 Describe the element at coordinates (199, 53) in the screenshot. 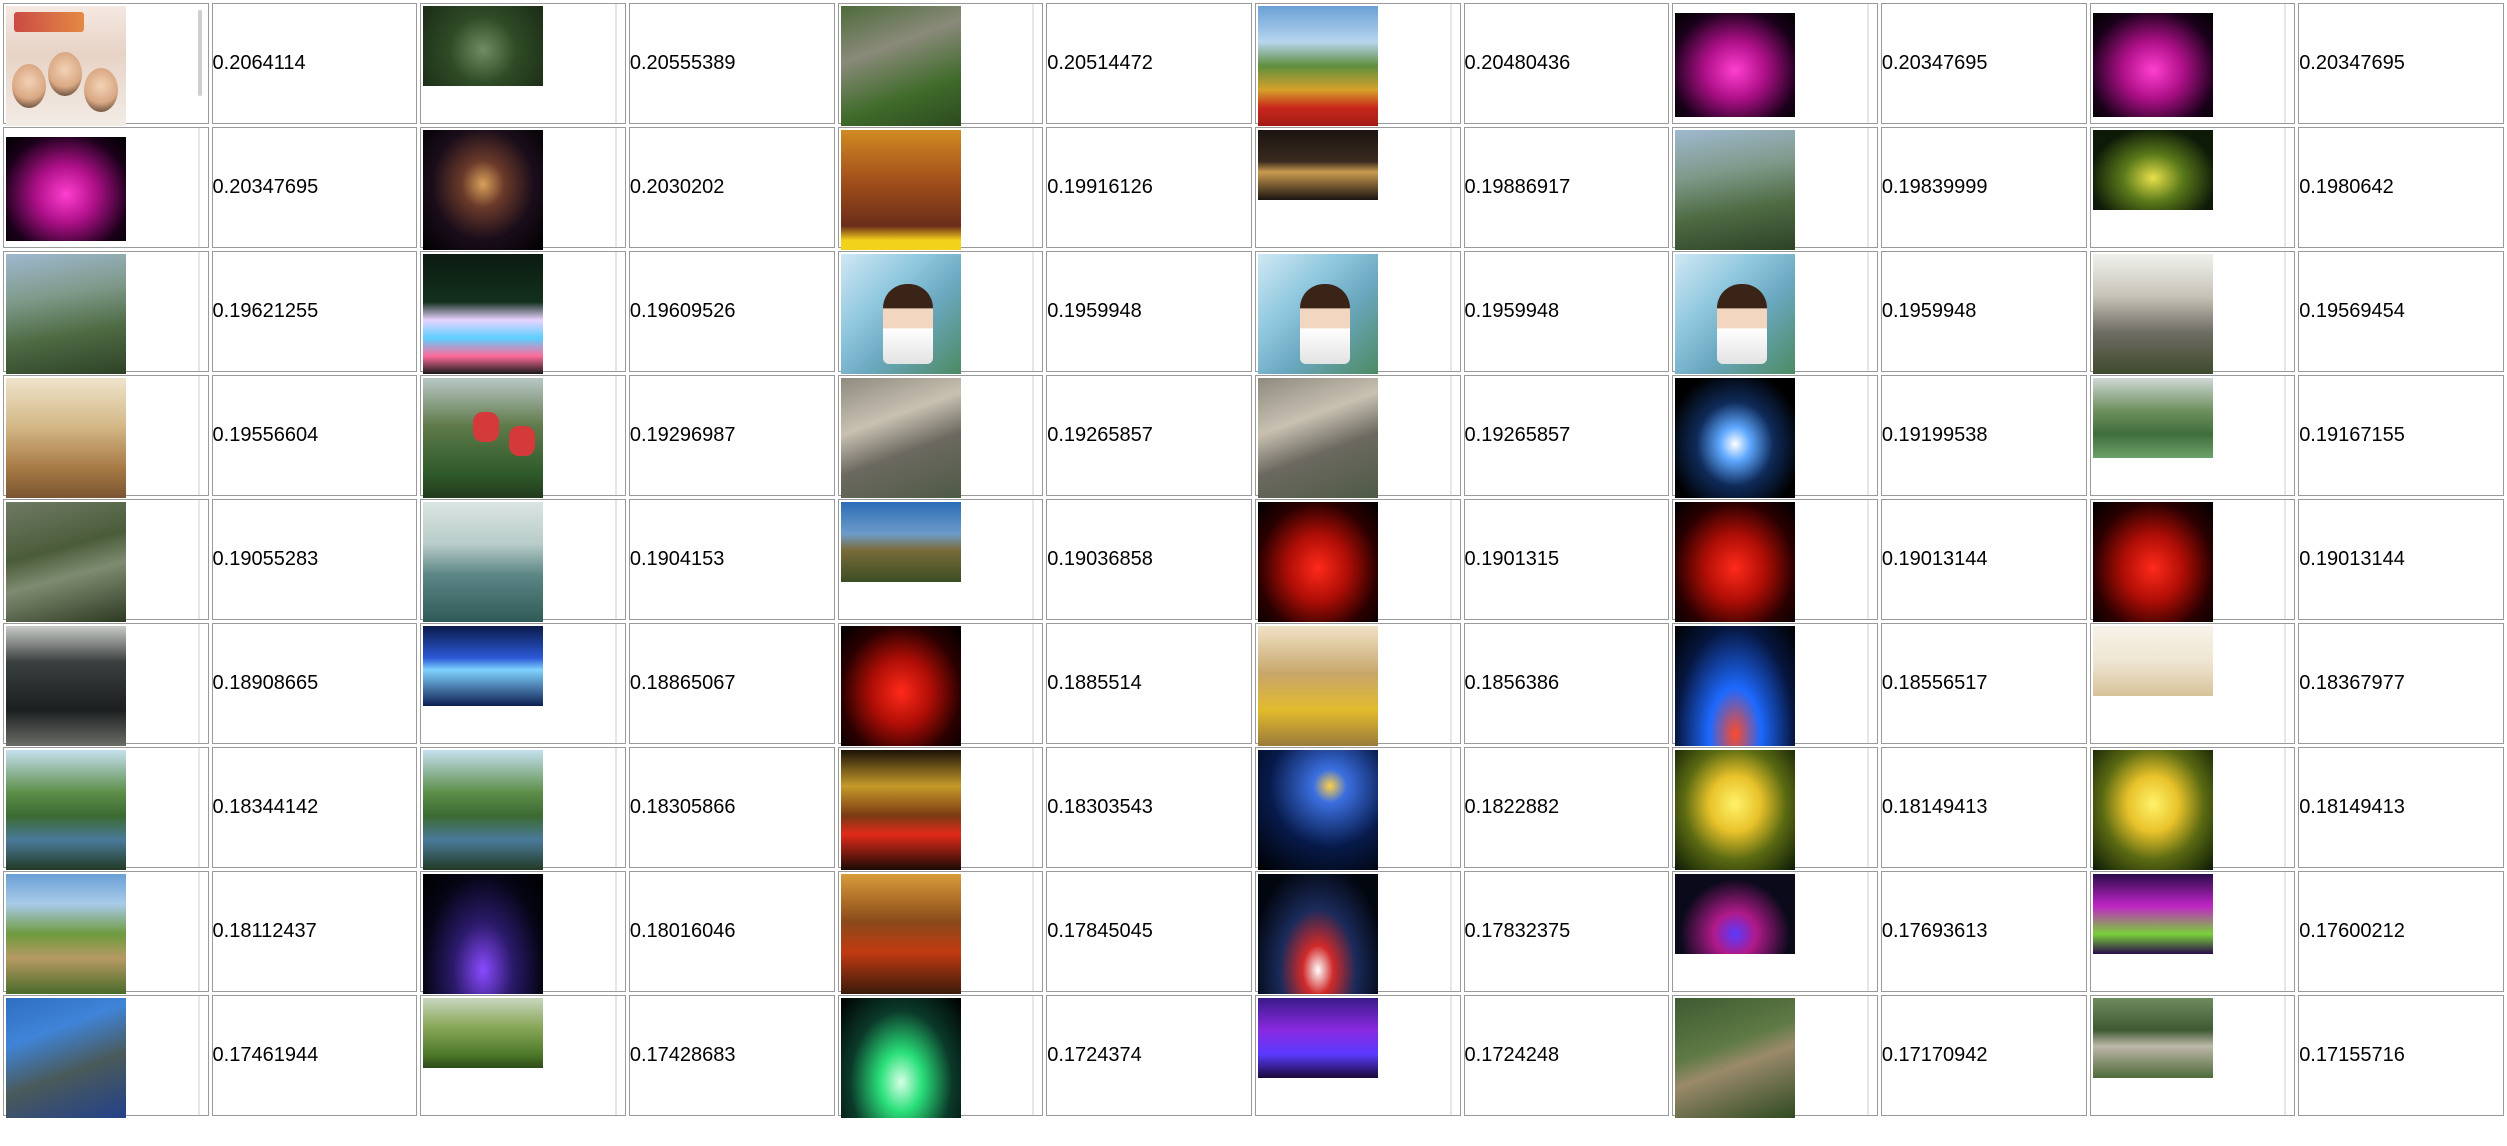

I see `scrollbar-thumb` at that location.